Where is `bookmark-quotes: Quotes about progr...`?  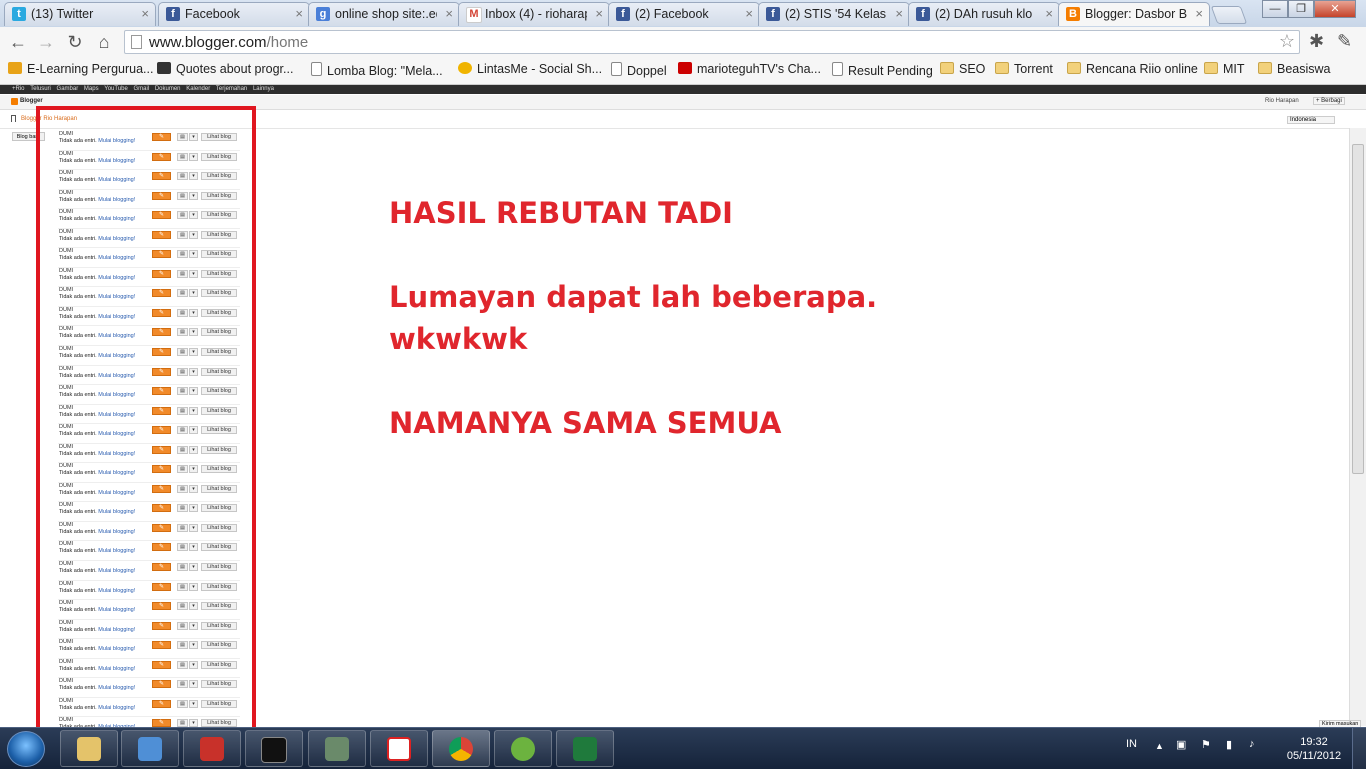
bookmark-quotes: Quotes about progr... is located at coordinates (225, 69).